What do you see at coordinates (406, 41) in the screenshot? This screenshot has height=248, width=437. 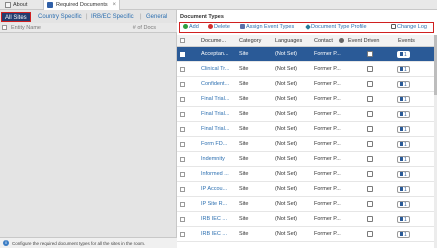 I see `column-events: Events` at bounding box center [406, 41].